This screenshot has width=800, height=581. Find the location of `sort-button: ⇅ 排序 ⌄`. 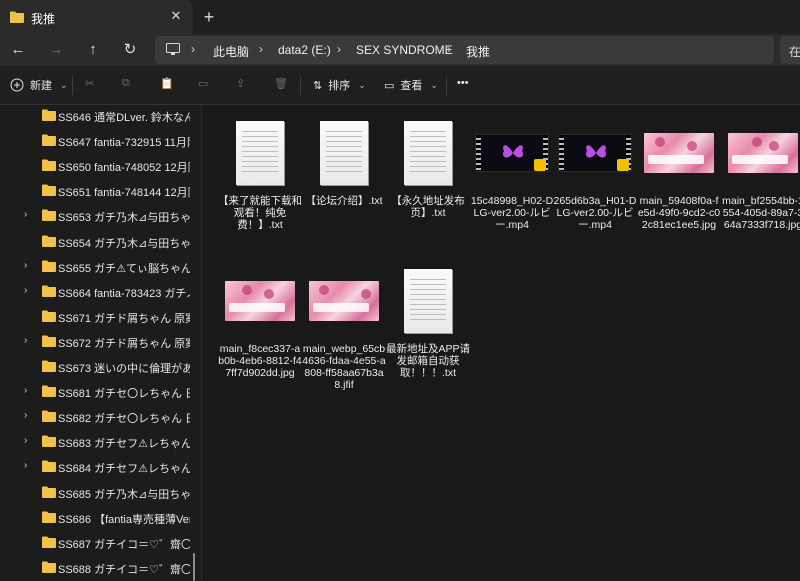

sort-button: ⇅ 排序 ⌄ is located at coordinates (339, 85).